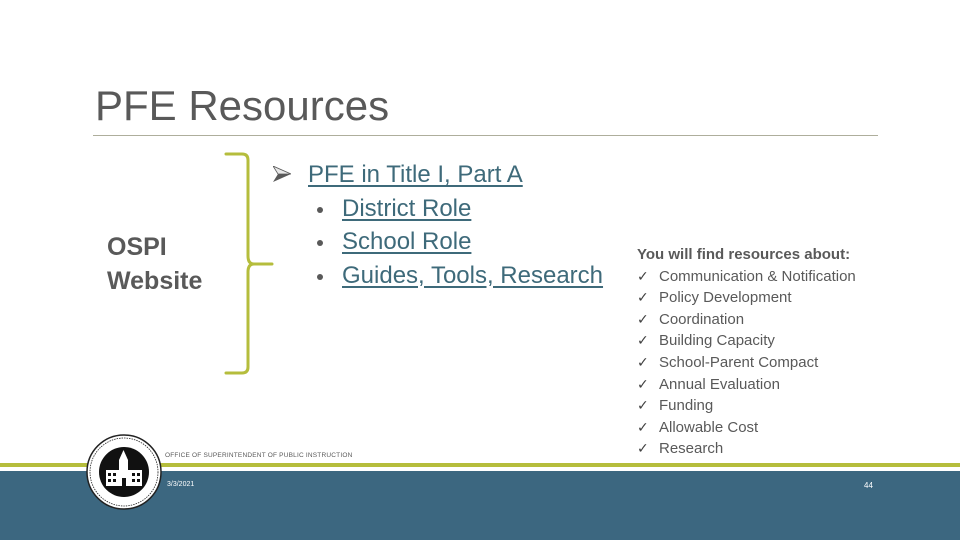 The width and height of the screenshot is (960, 540). What do you see at coordinates (249, 263) in the screenshot?
I see `curly-bracket-icon` at bounding box center [249, 263].